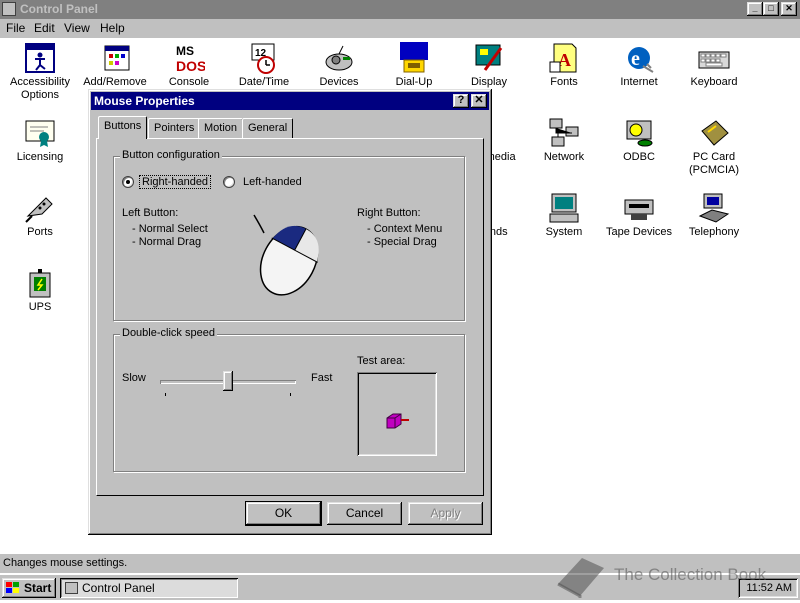 The width and height of the screenshot is (800, 603). What do you see at coordinates (112, 28) in the screenshot?
I see `menu-help: Help` at bounding box center [112, 28].